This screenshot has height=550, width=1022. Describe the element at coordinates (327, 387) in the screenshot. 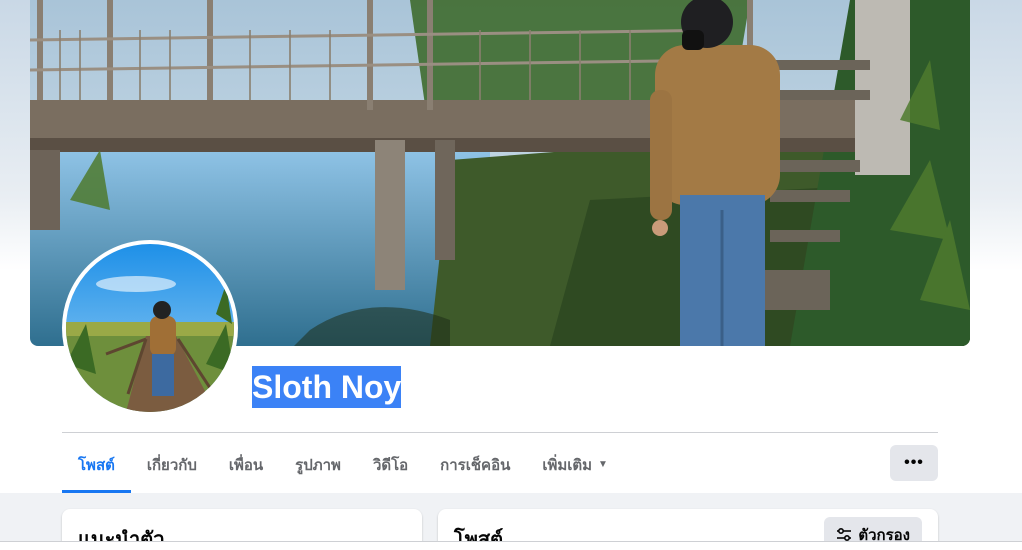

I see `profile-name: Sloth Noy` at that location.